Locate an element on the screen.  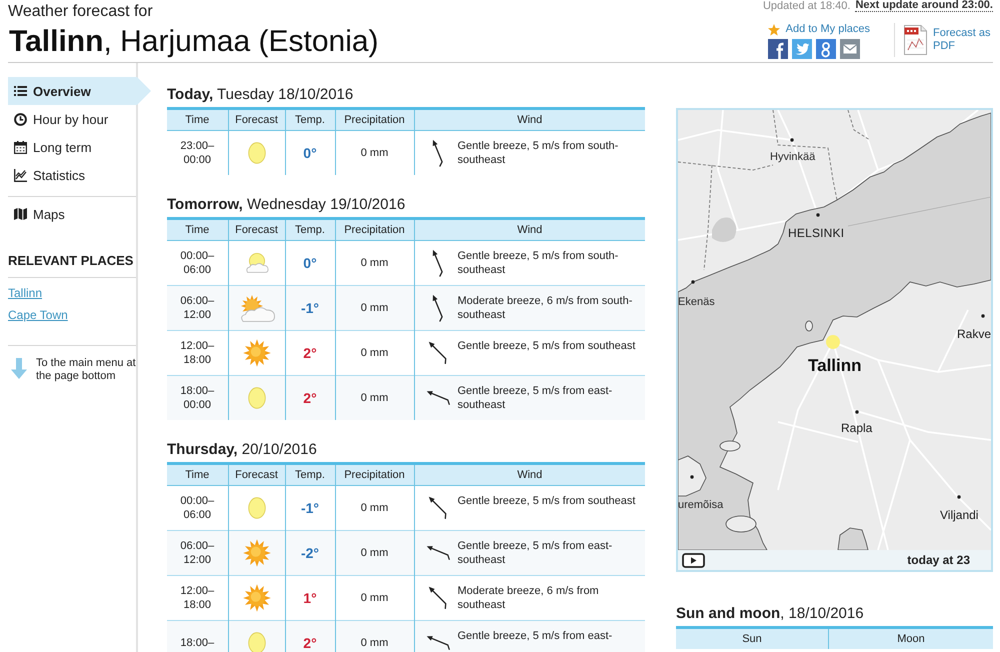
clock-icon is located at coordinates (20, 119).